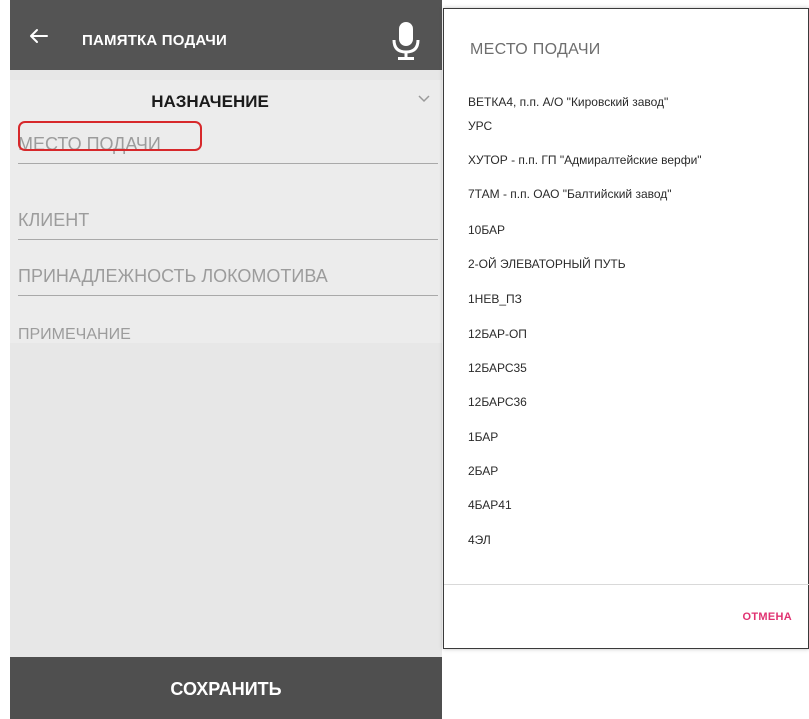 This screenshot has width=809, height=719. Describe the element at coordinates (483, 471) in the screenshot. I see `list-item-label: 2БАР` at that location.